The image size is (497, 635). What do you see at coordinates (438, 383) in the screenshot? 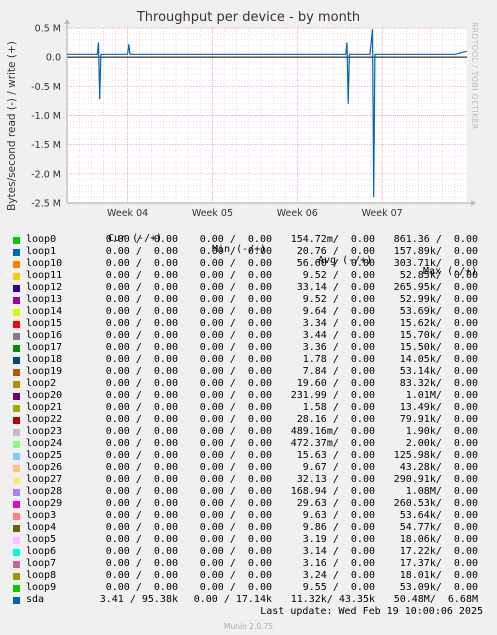
I see `legend-max: 83.32k/ 0.00` at bounding box center [438, 383].